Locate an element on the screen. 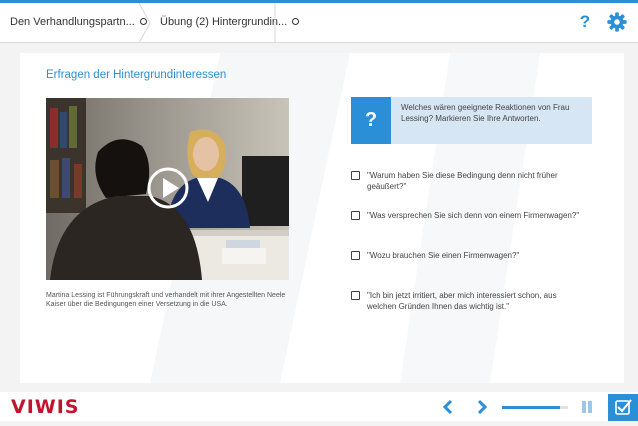 This screenshot has height=426, width=638. gear-icon is located at coordinates (617, 22).